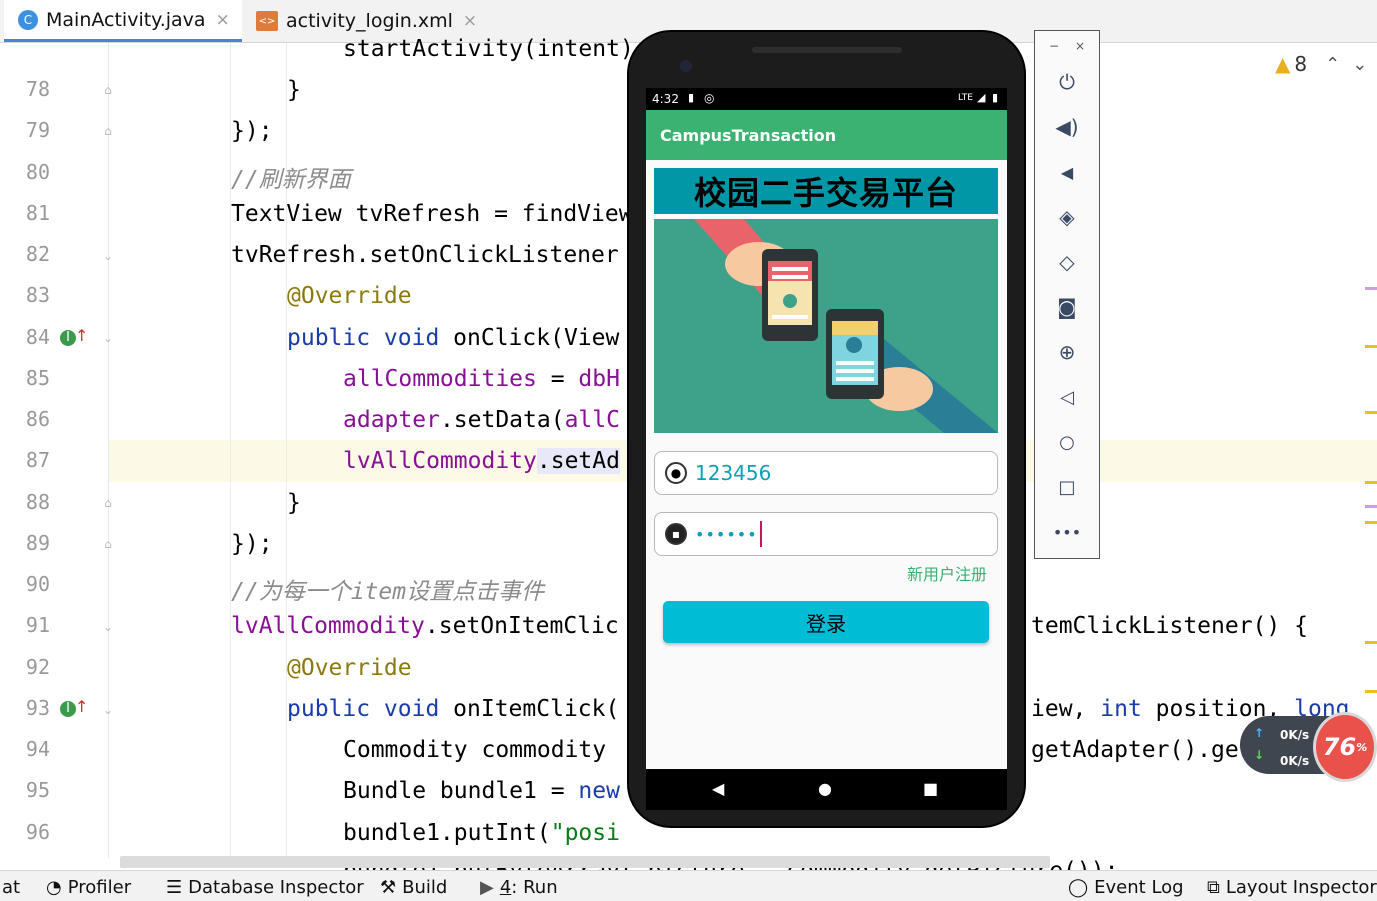 This screenshot has height=901, width=1377. Describe the element at coordinates (432, 214) in the screenshot. I see `code-line-81: TextView tvRefresh = findView` at that location.